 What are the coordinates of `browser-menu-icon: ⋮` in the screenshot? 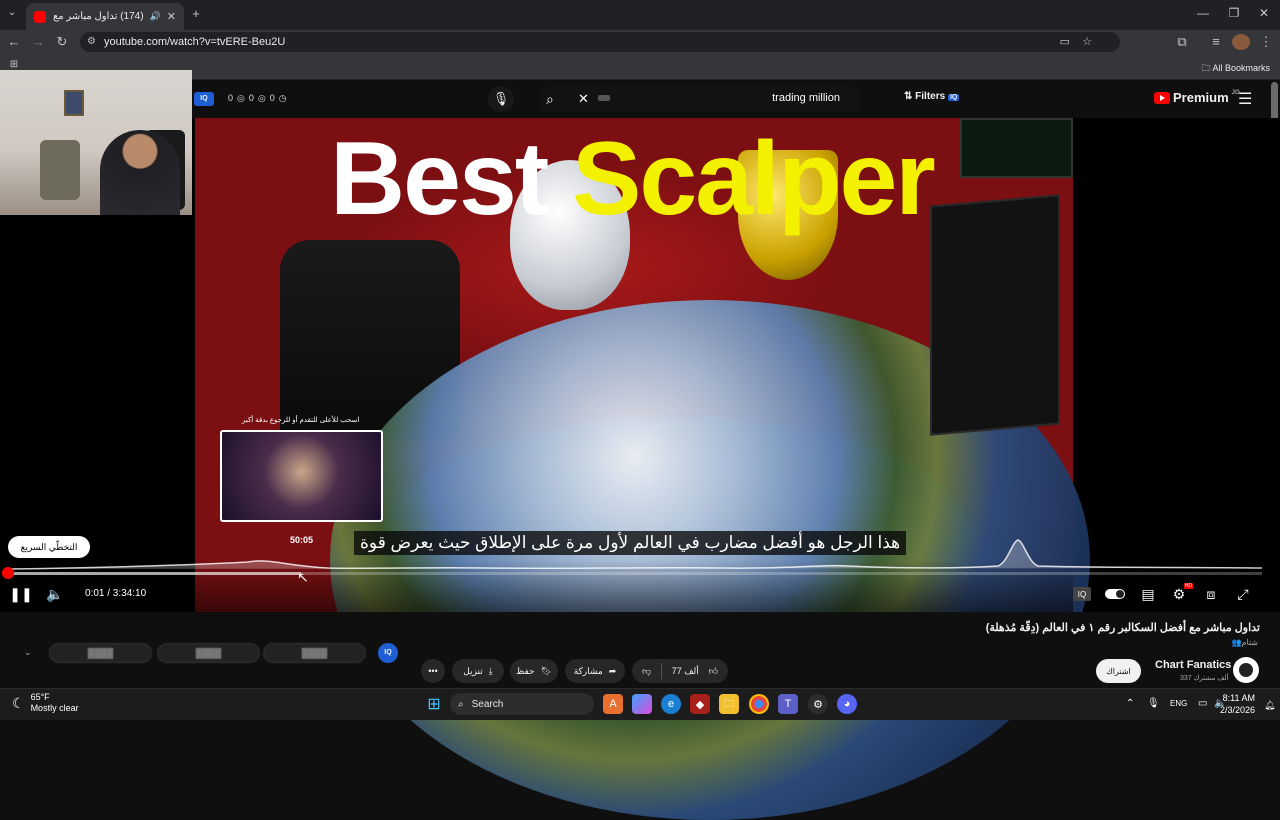 It's located at (1266, 42).